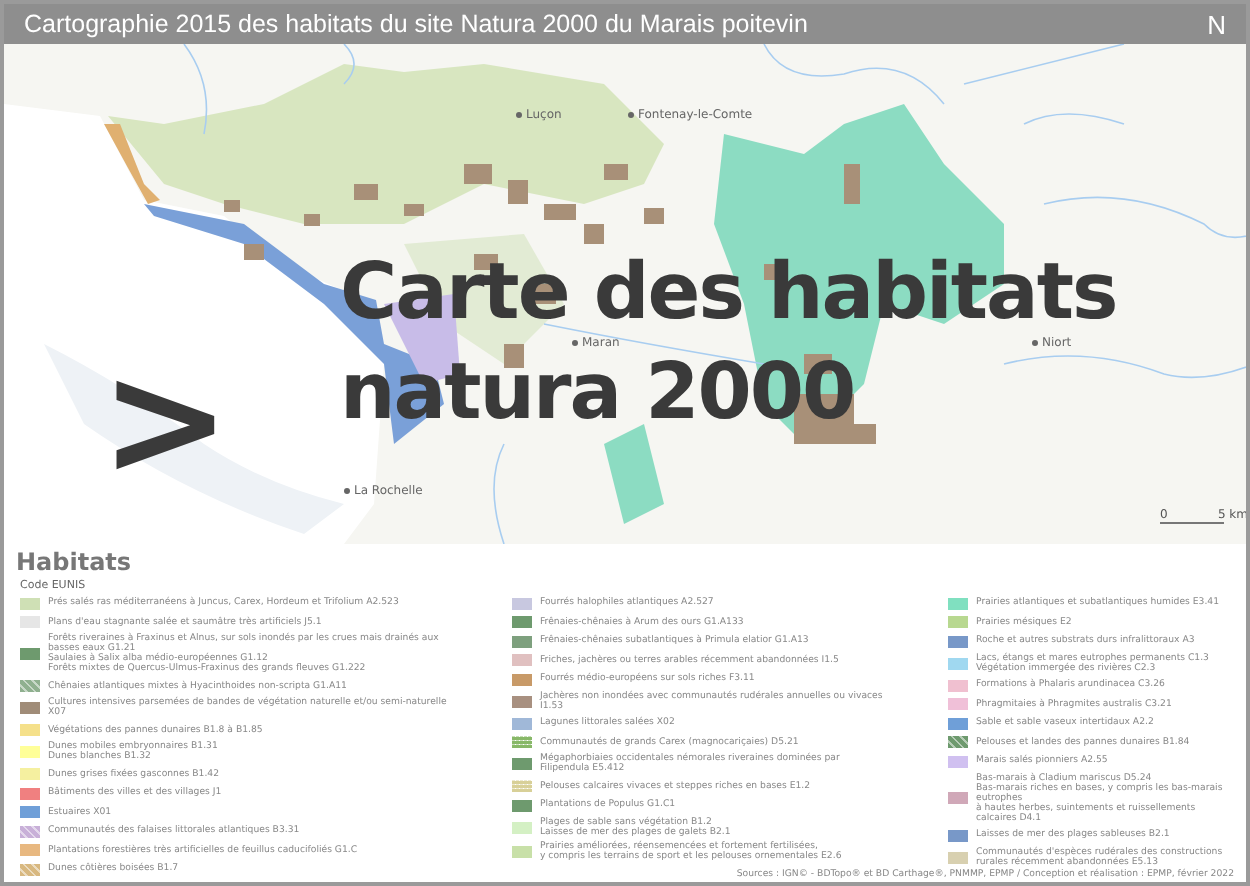 This screenshot has height=886, width=1250. I want to click on map-title: Cartographie 2015 des habitats du site Natura 2000 du Marais poitevin, so click(416, 24).